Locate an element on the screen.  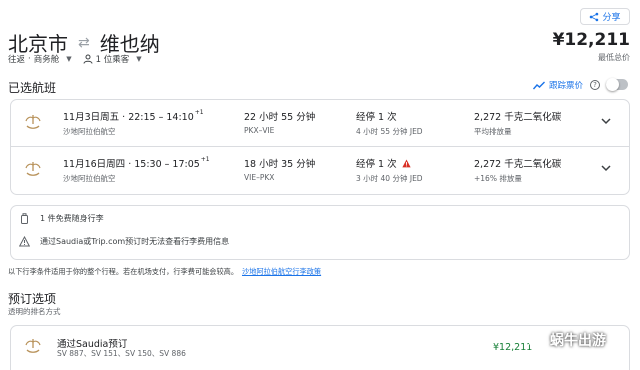
cabin-class: 商务舱 is located at coordinates (46, 60).